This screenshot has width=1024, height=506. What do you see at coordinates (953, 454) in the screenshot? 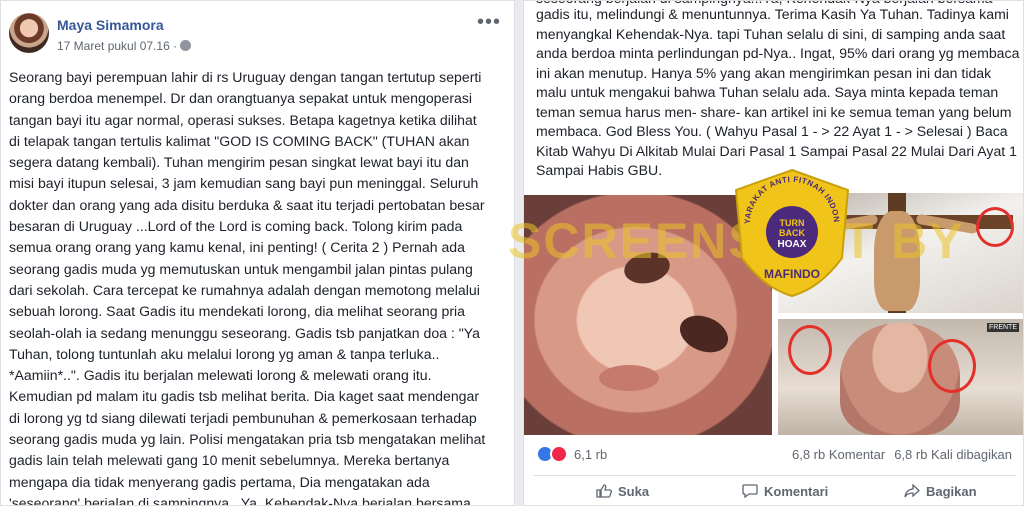
I see `shares-count: 6,8 rb Kali dibagikan` at bounding box center [953, 454].